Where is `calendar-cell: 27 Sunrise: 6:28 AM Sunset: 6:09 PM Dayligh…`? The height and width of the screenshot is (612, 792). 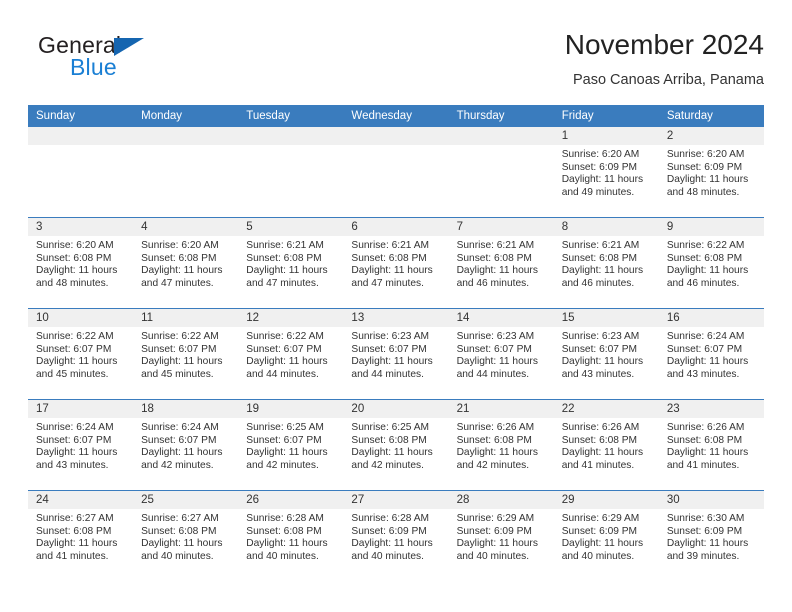 calendar-cell: 27 Sunrise: 6:28 AM Sunset: 6:09 PM Dayligh… is located at coordinates (396, 535).